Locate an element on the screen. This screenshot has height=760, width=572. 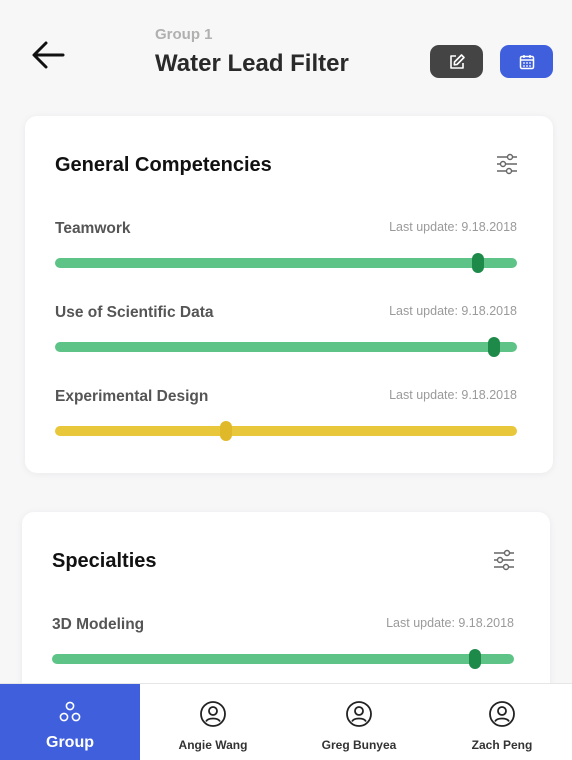
bottom-nav: Group Angie Wang Greg Bunyea Zach Peng is located at coordinates (286, 721).